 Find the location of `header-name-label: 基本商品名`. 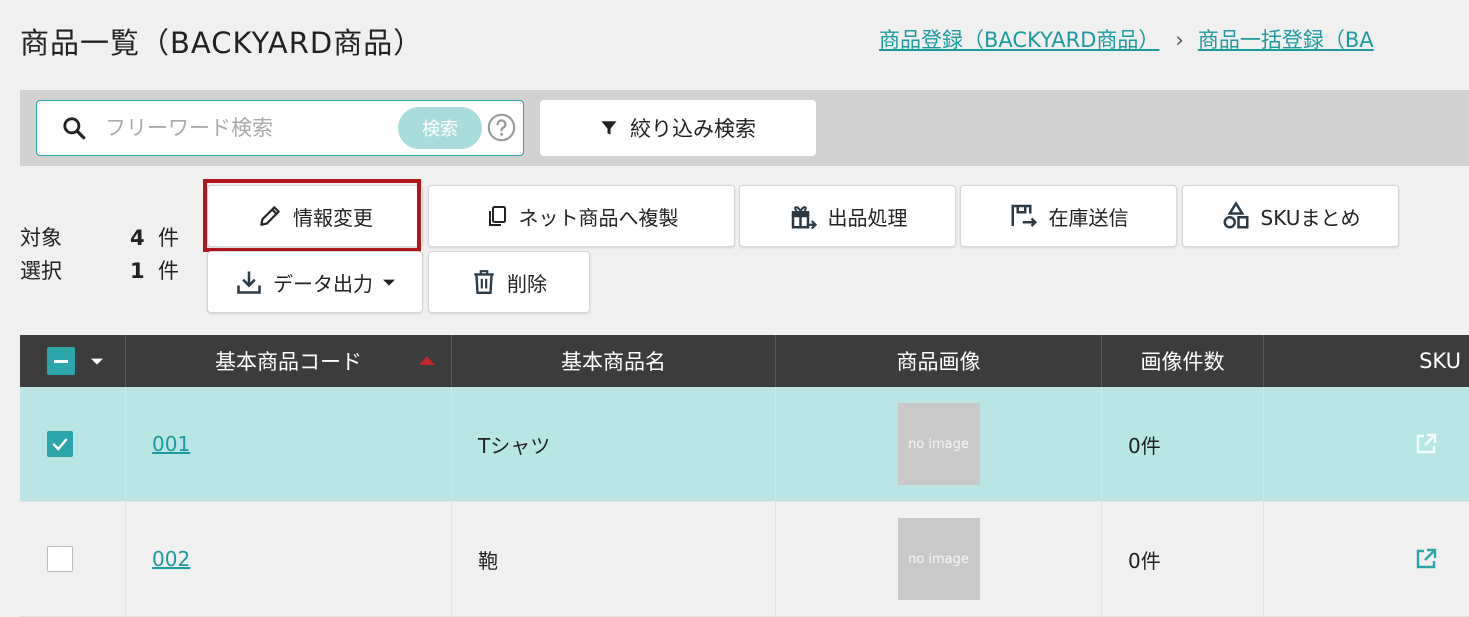

header-name-label: 基本商品名 is located at coordinates (613, 362).